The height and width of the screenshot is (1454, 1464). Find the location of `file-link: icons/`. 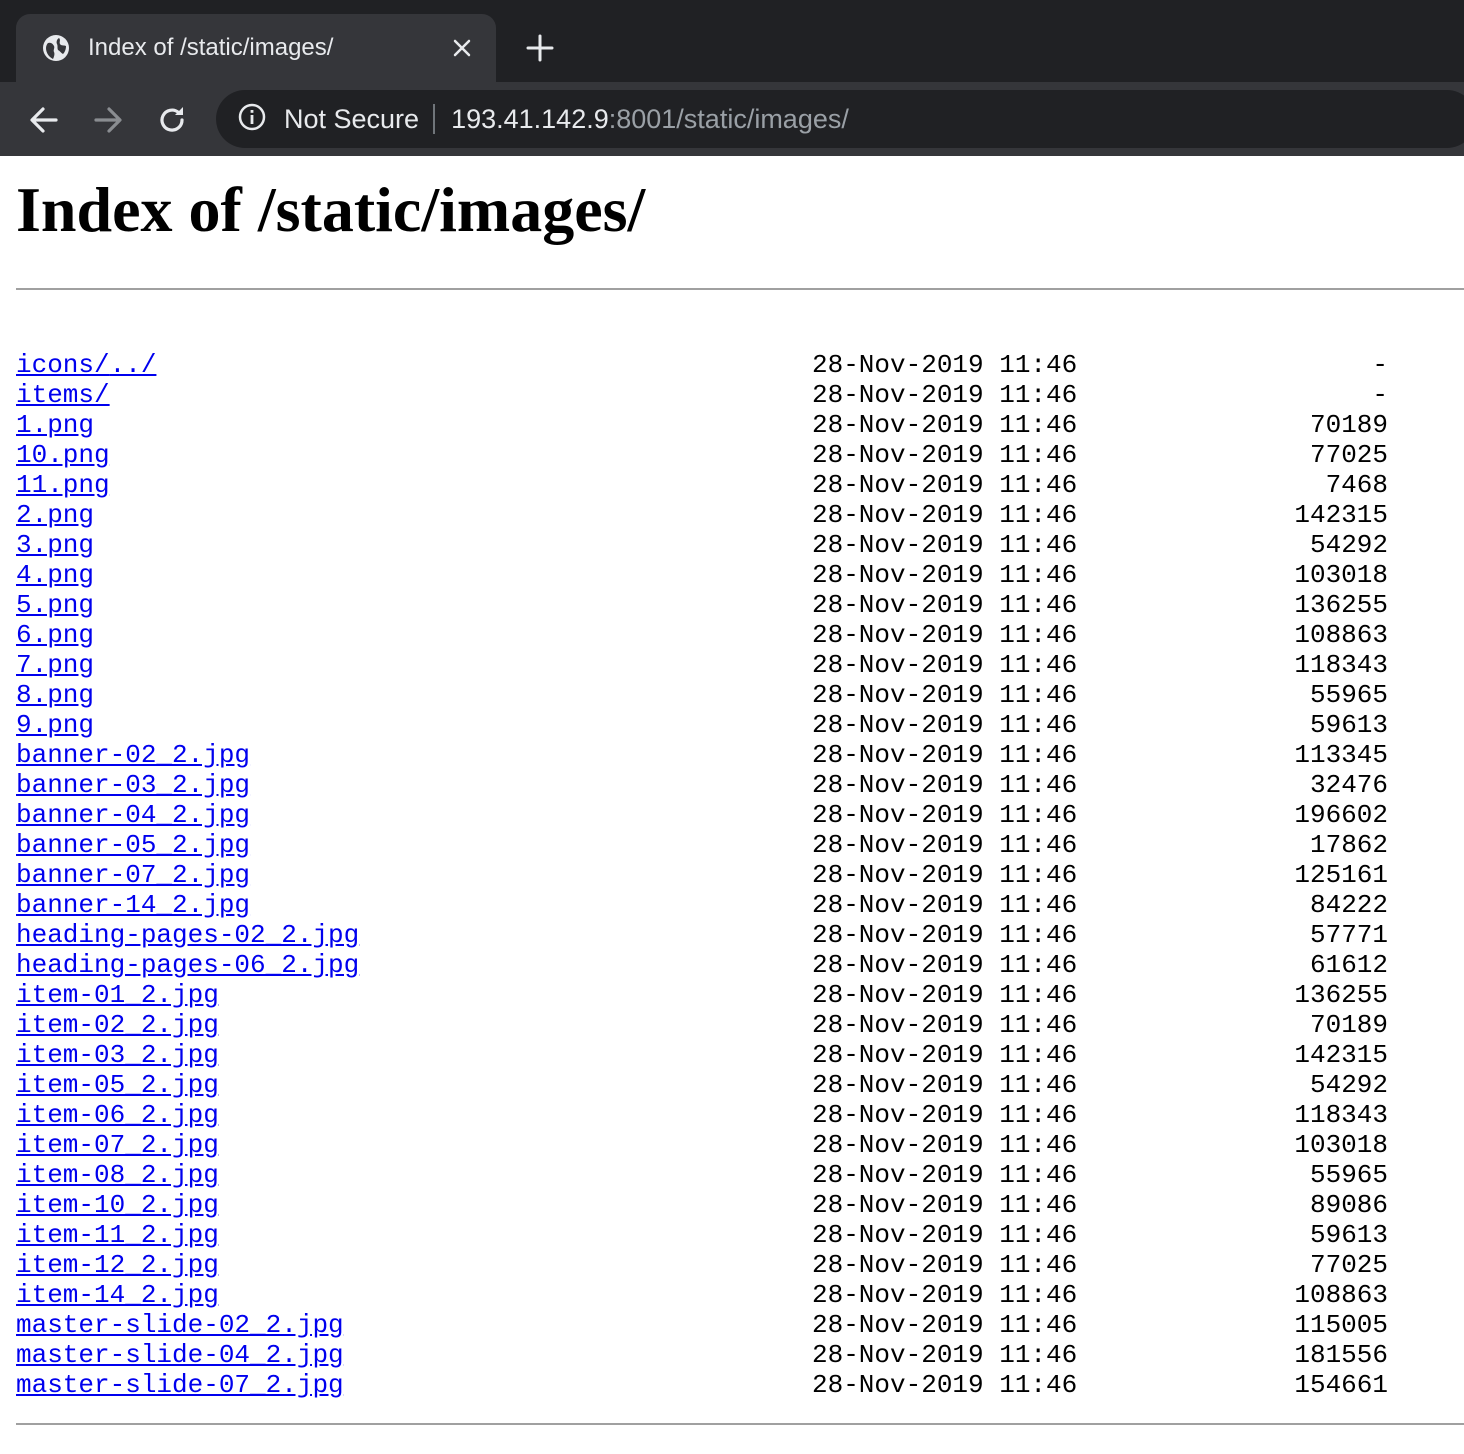

file-link: icons/ is located at coordinates (63, 365).